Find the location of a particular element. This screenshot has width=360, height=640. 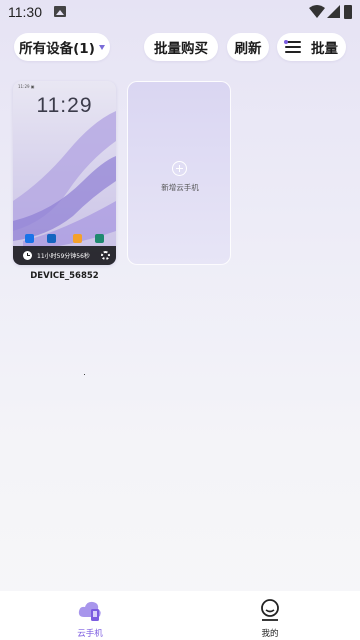

user-icon is located at coordinates (270, 610).